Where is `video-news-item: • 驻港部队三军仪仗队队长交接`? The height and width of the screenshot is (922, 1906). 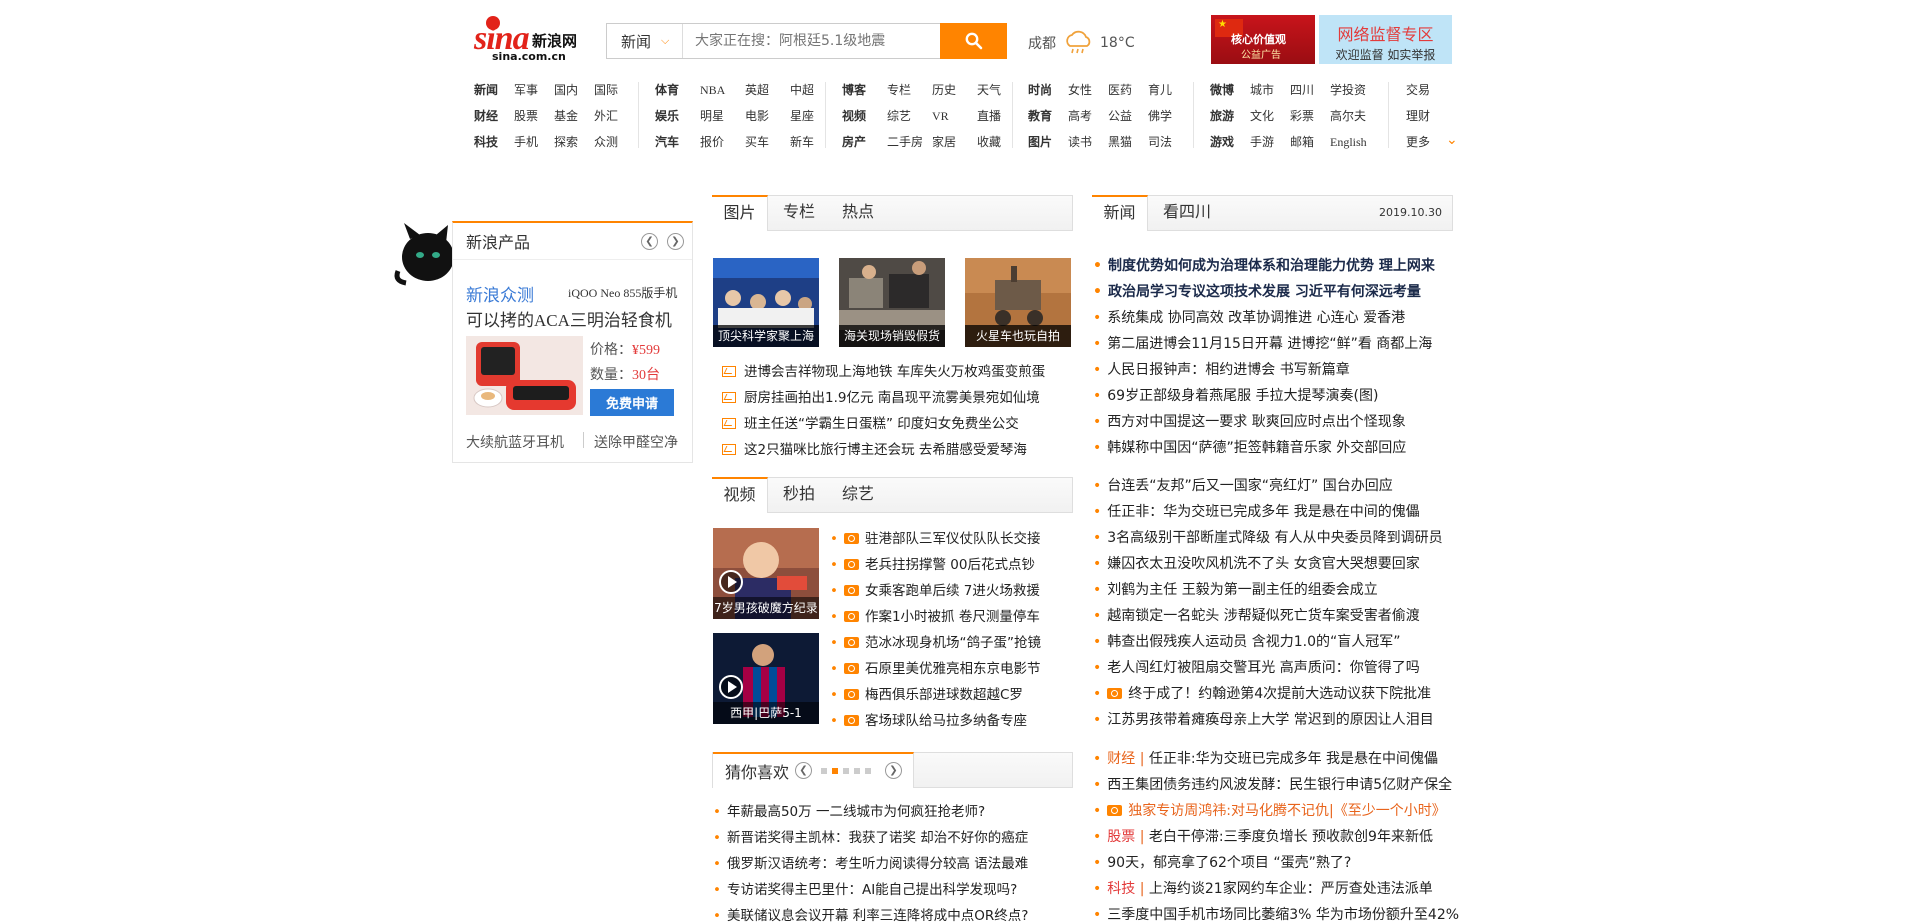 video-news-item: • 驻港部队三军仪仗队队长交接 is located at coordinates (935, 537).